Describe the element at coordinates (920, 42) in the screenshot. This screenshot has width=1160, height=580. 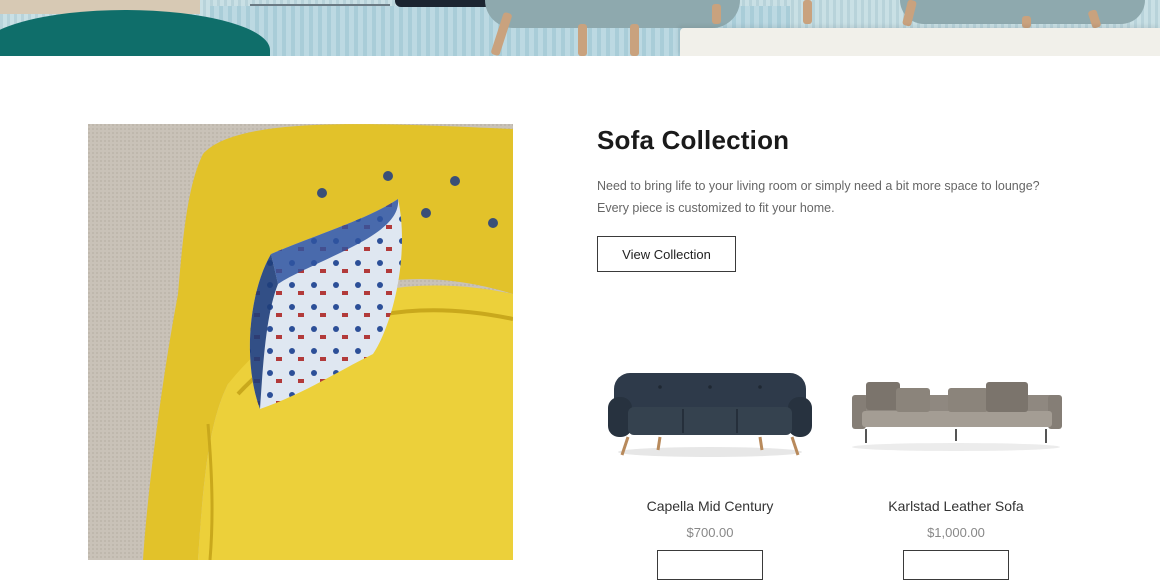
I see `hero-table` at that location.